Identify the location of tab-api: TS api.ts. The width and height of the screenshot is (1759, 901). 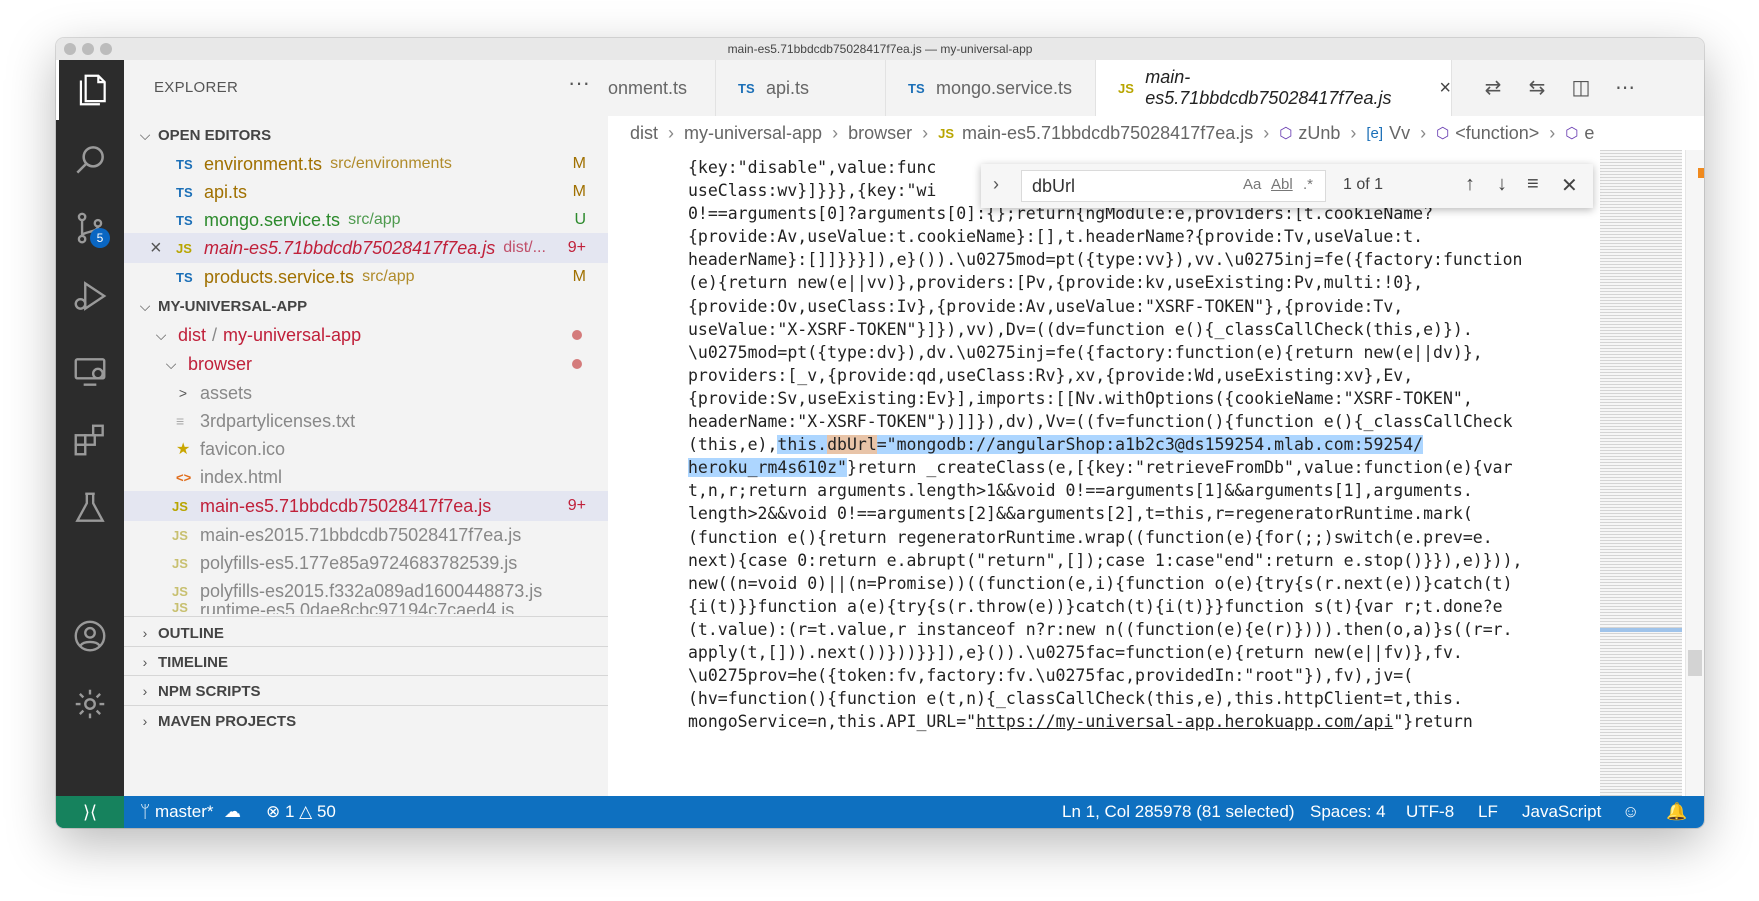
(801, 88).